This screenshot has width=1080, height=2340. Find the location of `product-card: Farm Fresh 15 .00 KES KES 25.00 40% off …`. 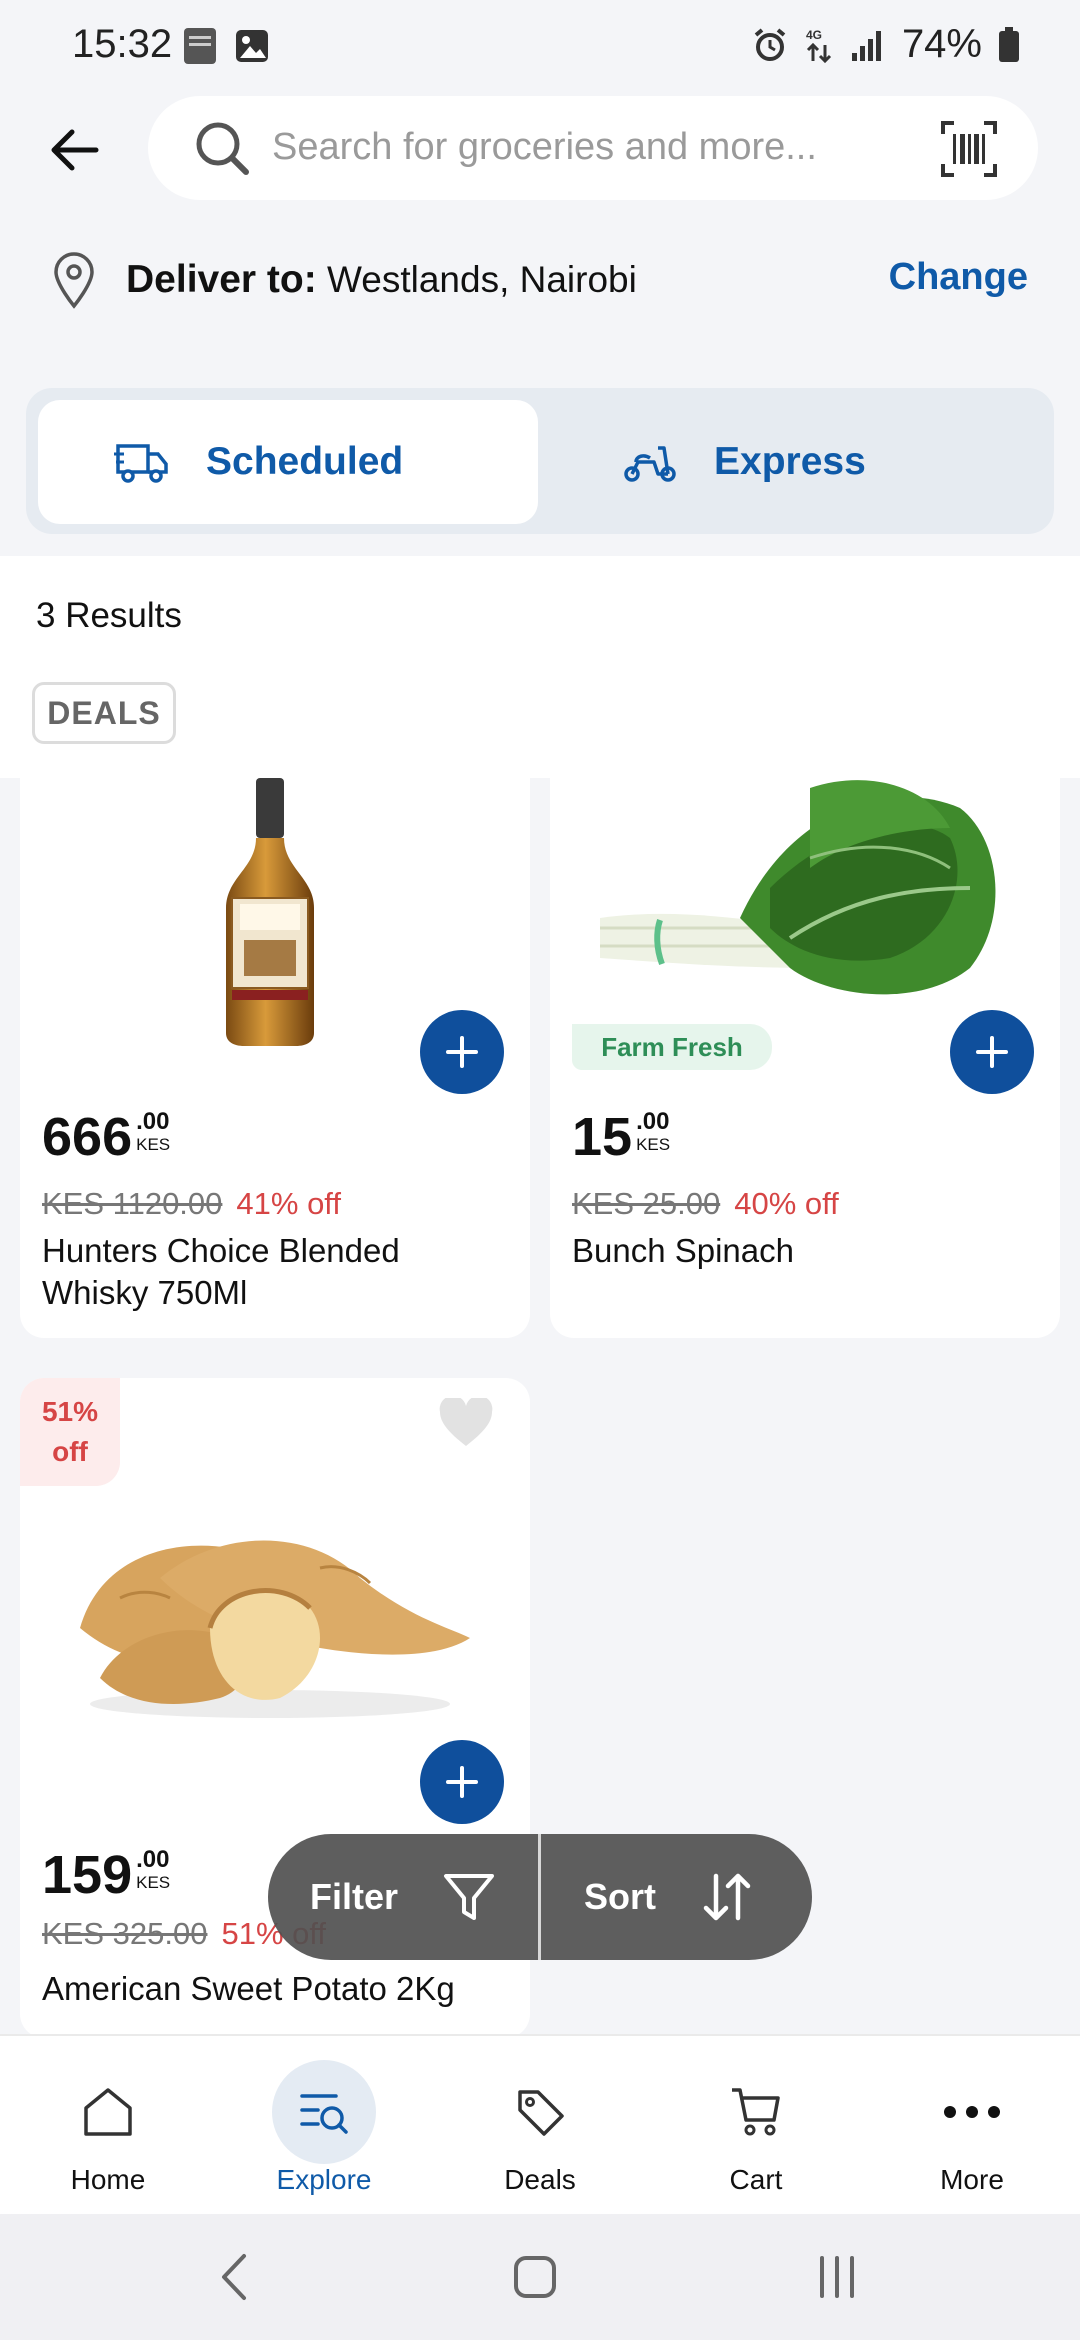

product-card: Farm Fresh 15 .00 KES KES 25.00 40% off … is located at coordinates (805, 1058).